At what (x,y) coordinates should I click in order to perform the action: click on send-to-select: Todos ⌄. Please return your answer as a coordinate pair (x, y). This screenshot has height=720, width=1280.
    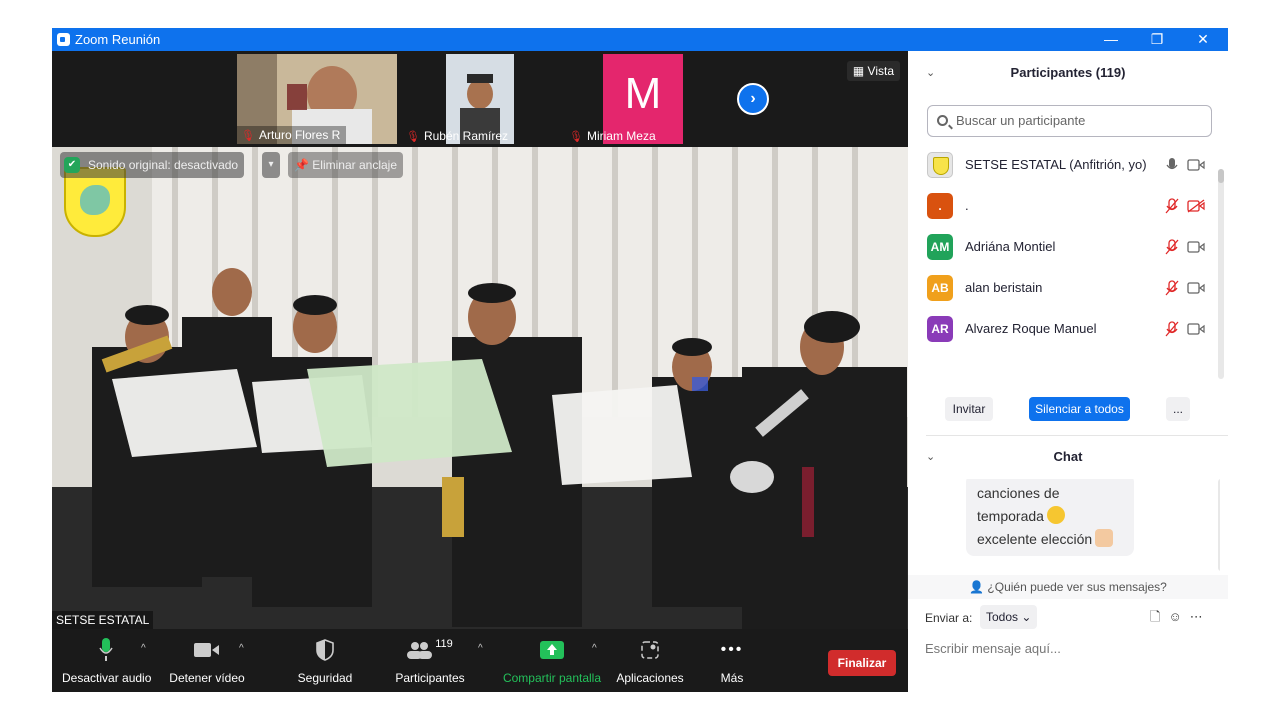
    Looking at the image, I should click on (1009, 617).